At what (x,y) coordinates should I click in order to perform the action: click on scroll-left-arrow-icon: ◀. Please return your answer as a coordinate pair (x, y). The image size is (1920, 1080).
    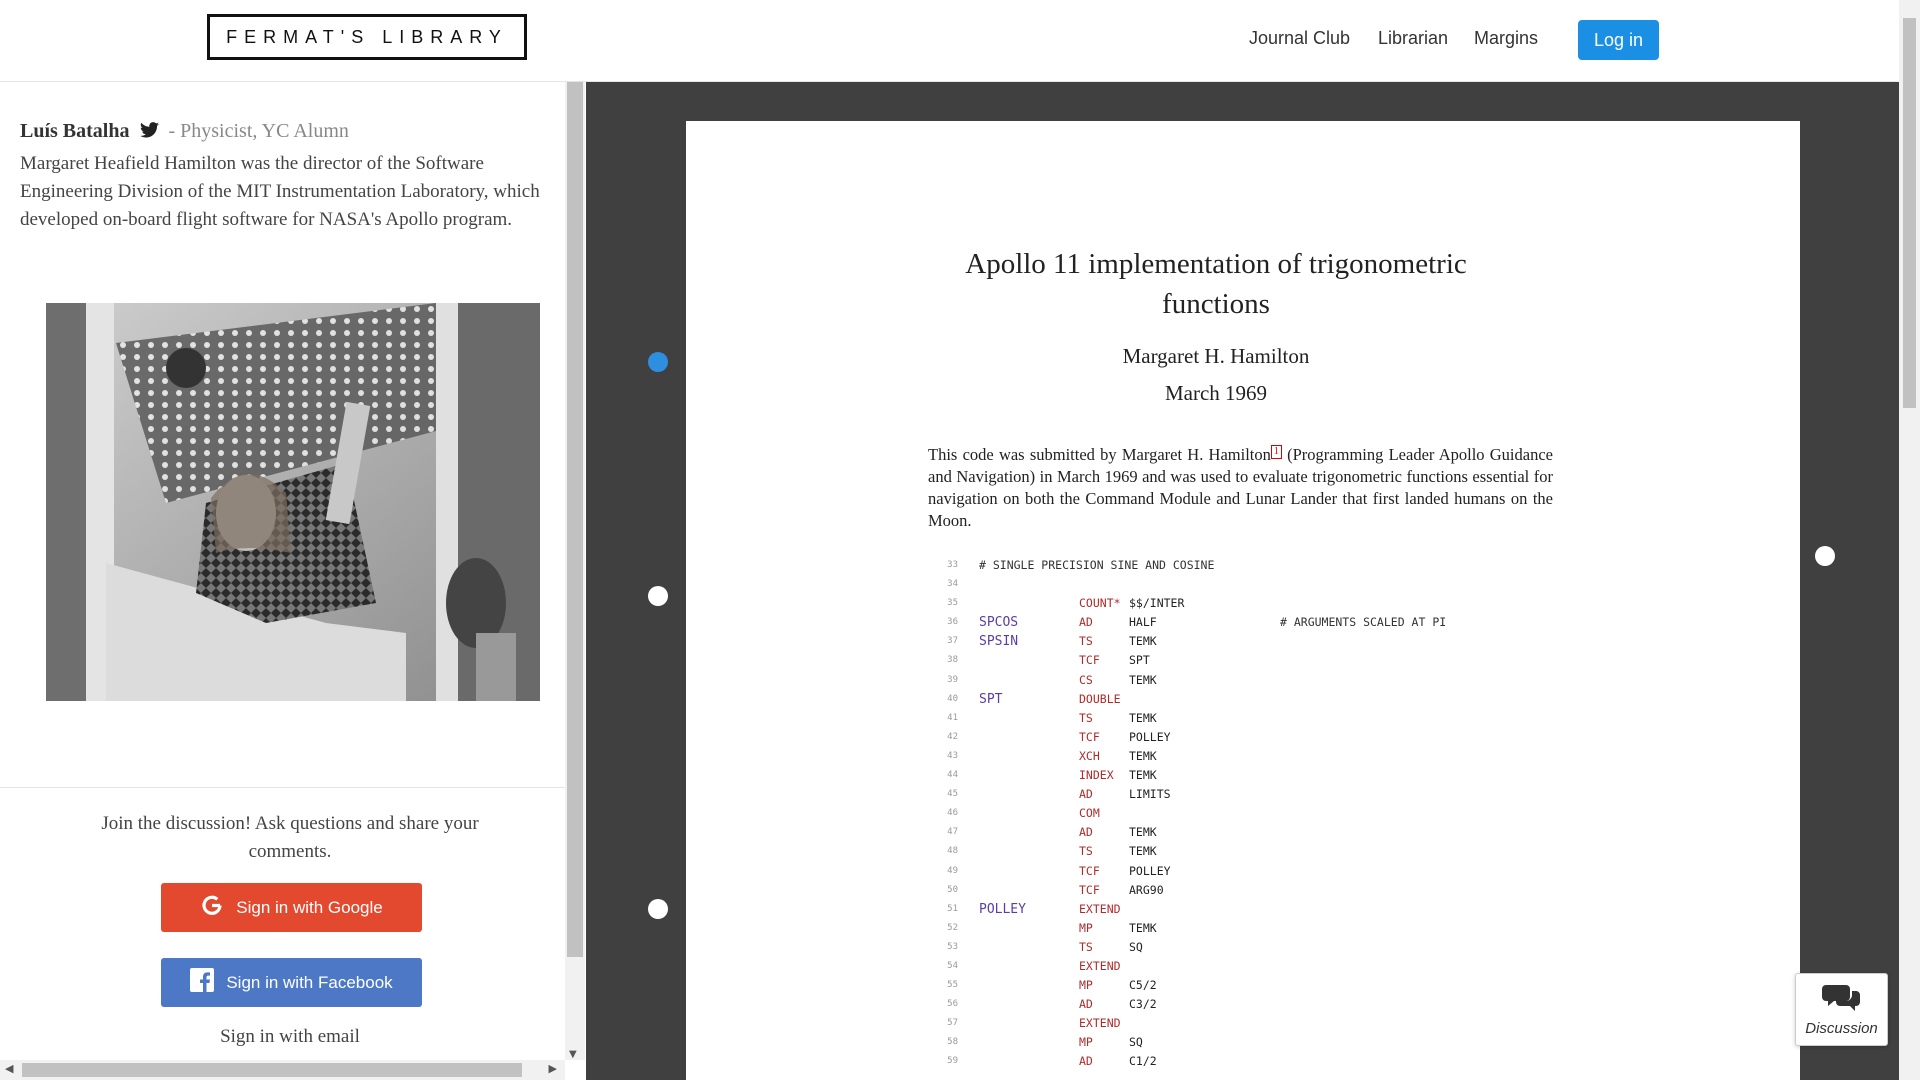
    Looking at the image, I should click on (9, 1068).